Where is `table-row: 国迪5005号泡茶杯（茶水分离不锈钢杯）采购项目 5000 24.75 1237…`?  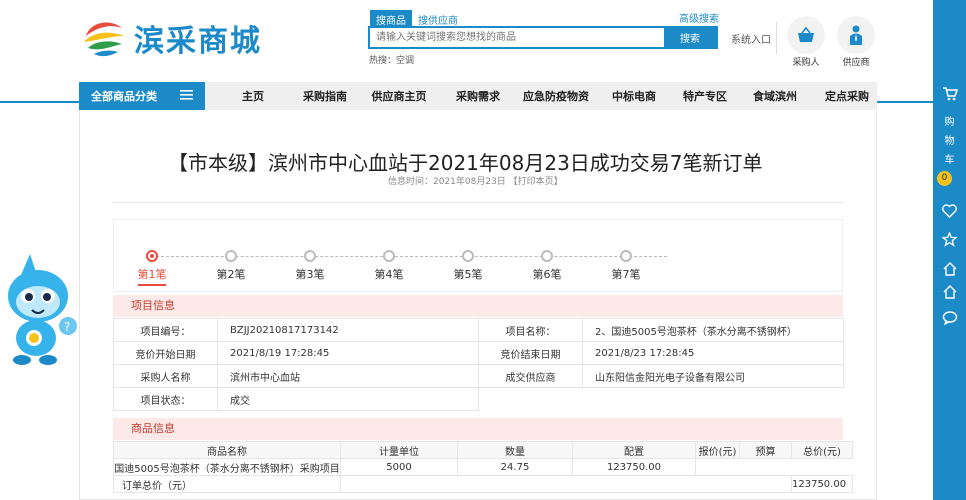 table-row: 国迪5005号泡茶杯（茶水分离不锈钢杯）采购项目 5000 24.75 1237… is located at coordinates (483, 467).